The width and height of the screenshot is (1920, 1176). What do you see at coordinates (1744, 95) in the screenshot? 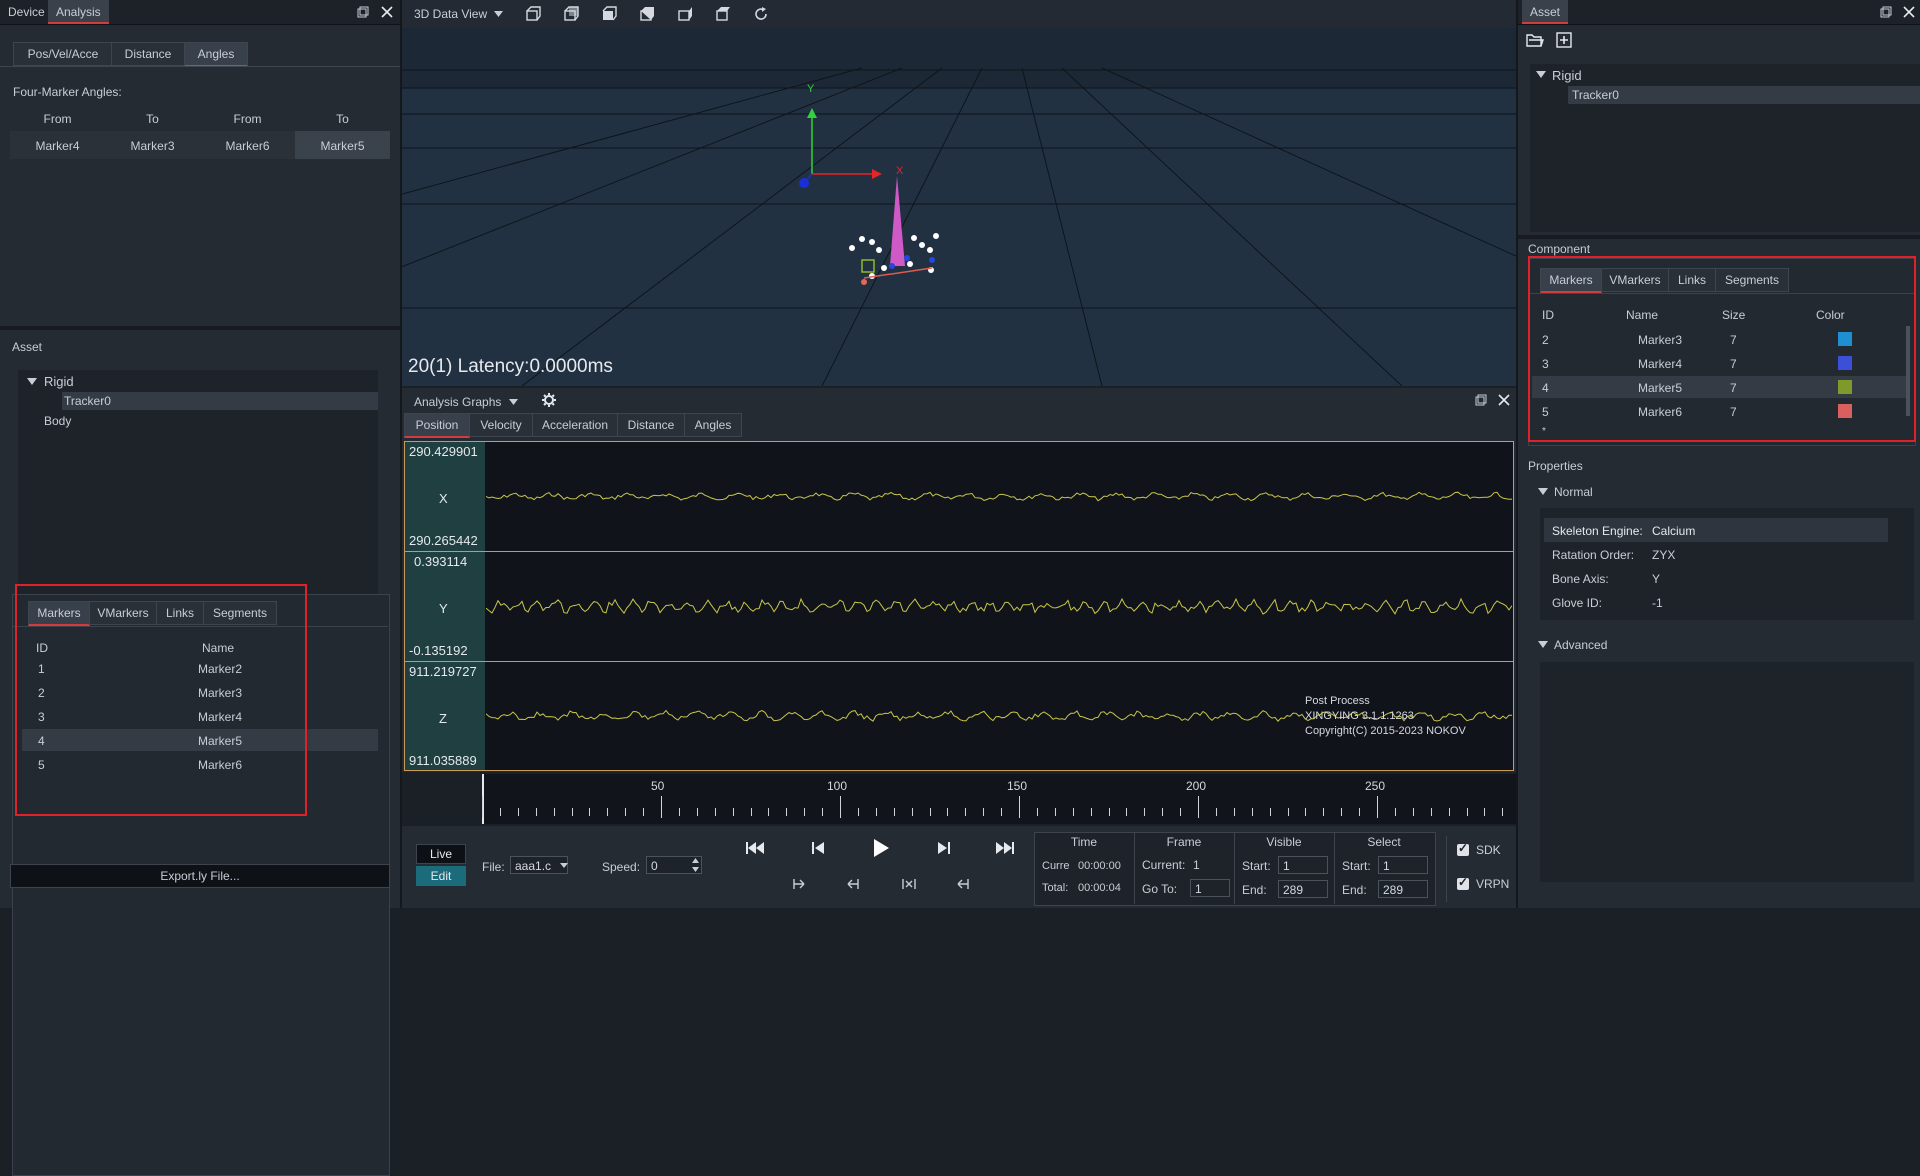
I see `right-tree-tracker-row` at bounding box center [1744, 95].